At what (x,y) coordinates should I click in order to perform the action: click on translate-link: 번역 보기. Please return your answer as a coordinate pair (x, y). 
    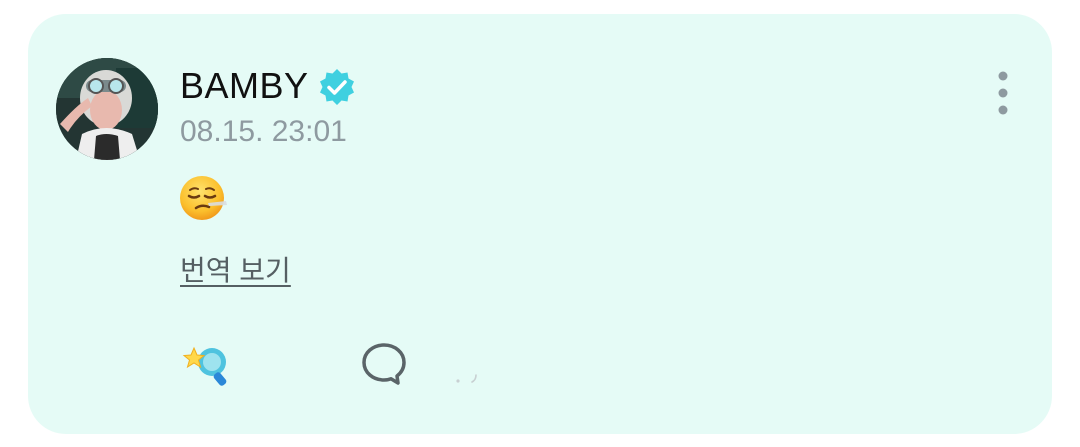
    Looking at the image, I should click on (235, 271).